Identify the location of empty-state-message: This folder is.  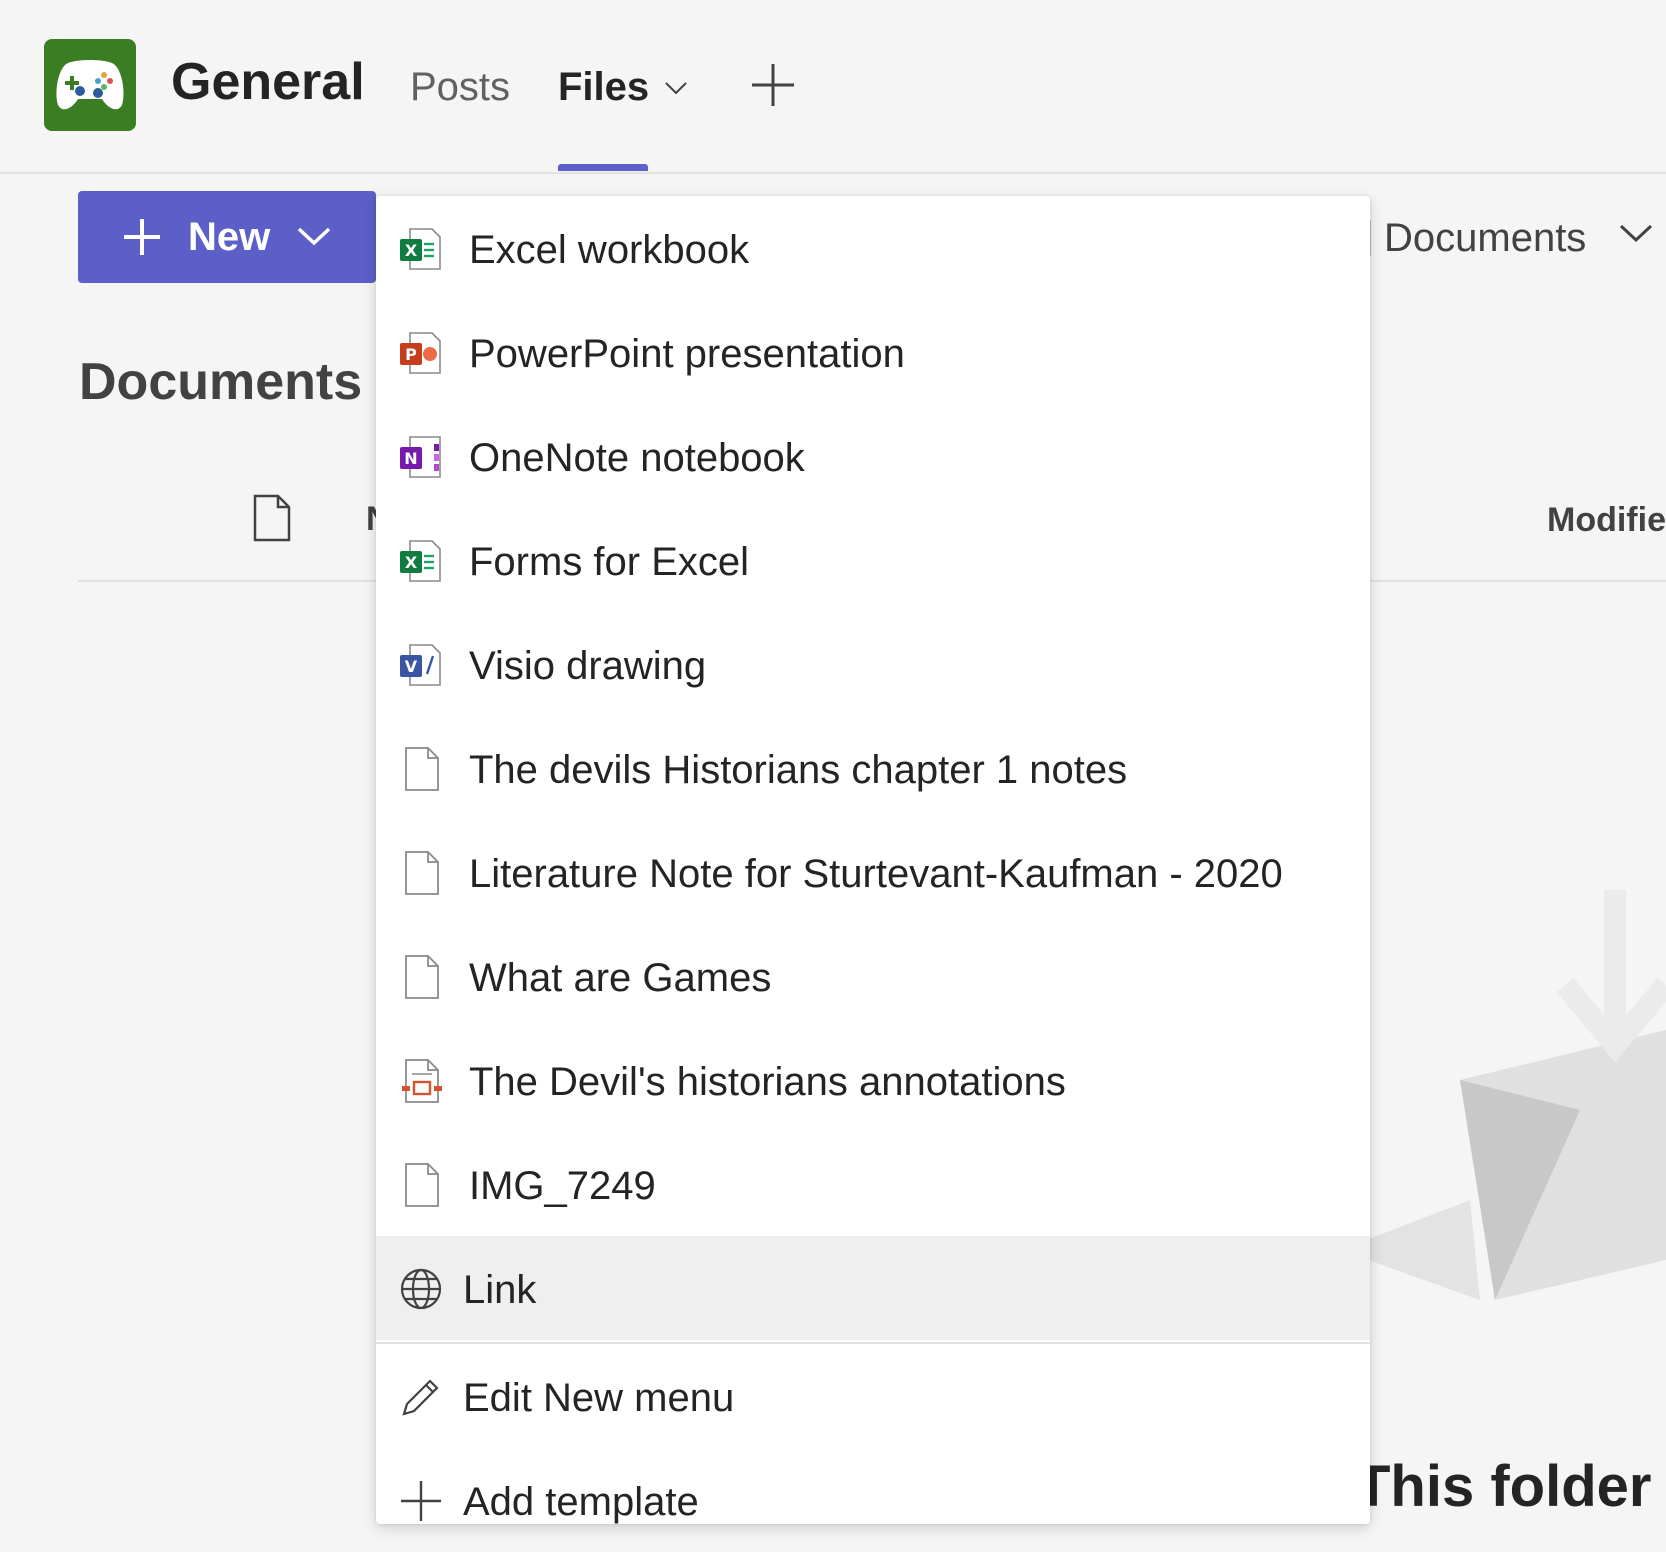
(1510, 1486).